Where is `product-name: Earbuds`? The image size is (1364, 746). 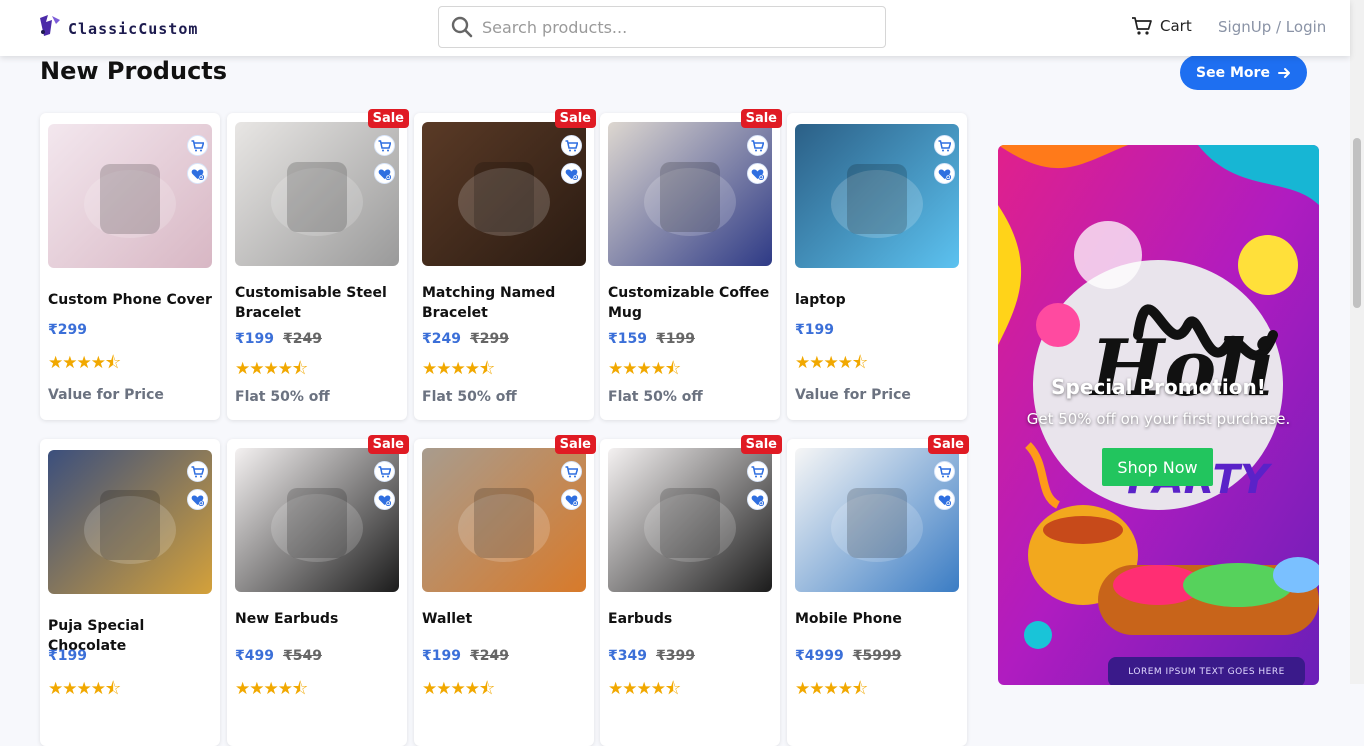
product-name: Earbuds is located at coordinates (692, 619).